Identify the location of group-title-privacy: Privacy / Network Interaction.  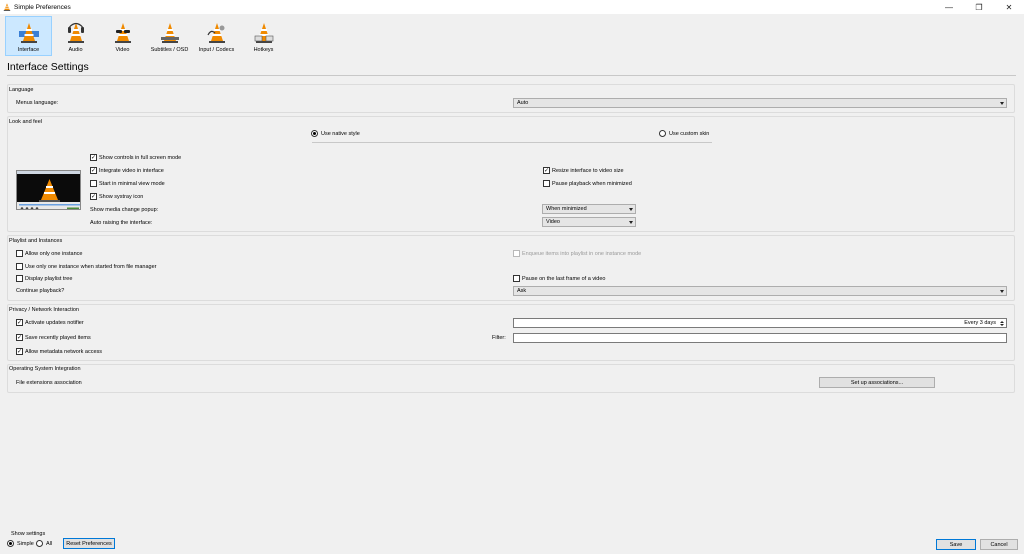
(44, 310).